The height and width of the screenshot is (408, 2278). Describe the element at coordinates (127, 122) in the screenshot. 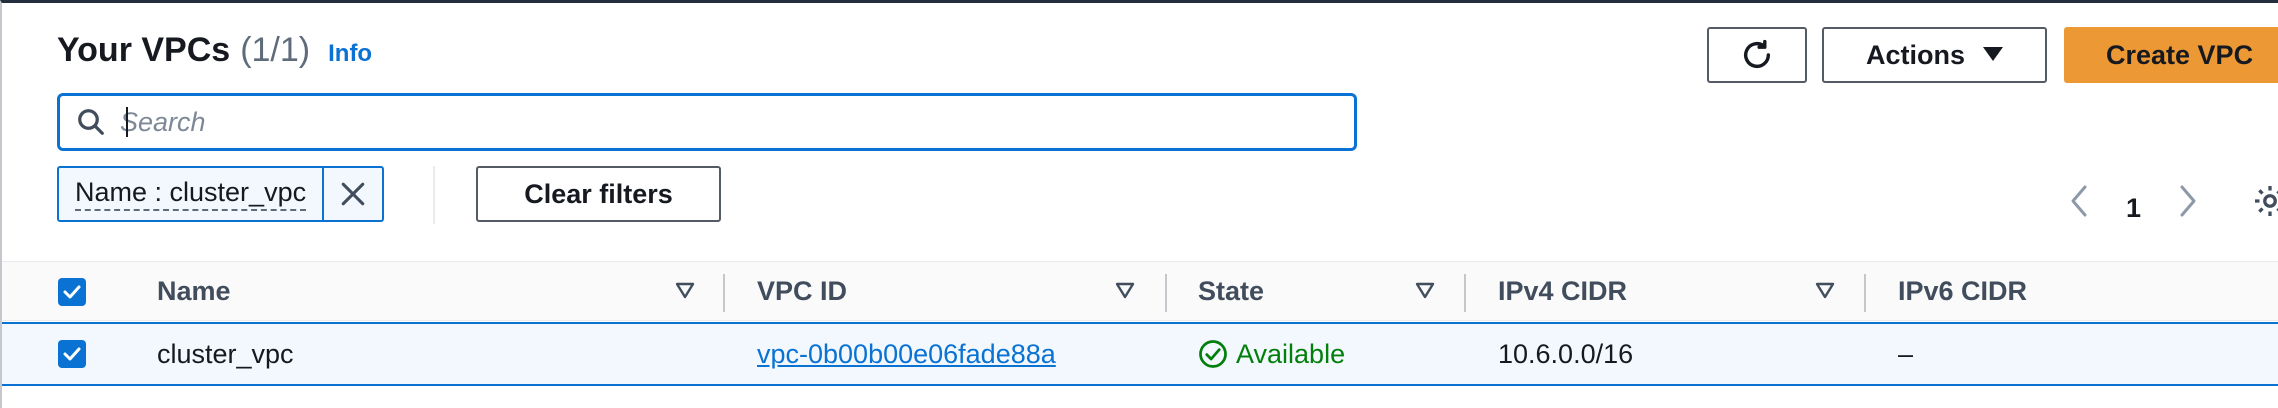

I see `text-cursor` at that location.